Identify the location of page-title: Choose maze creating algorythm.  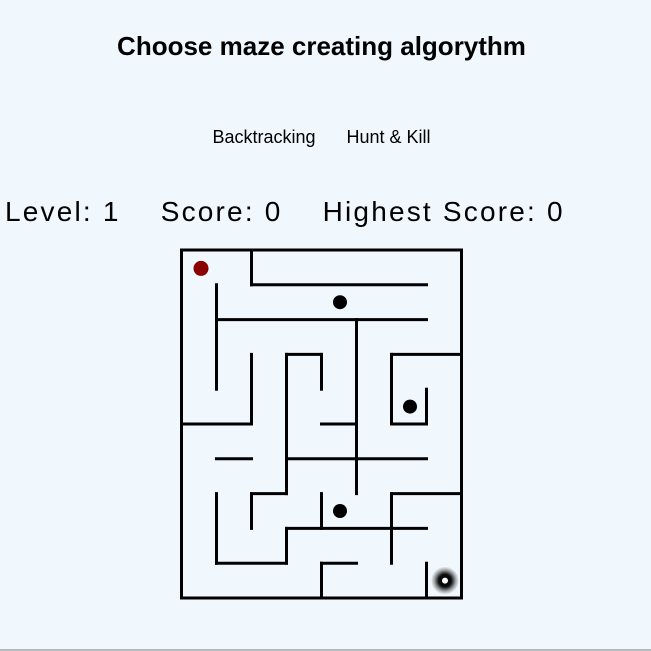
(321, 46).